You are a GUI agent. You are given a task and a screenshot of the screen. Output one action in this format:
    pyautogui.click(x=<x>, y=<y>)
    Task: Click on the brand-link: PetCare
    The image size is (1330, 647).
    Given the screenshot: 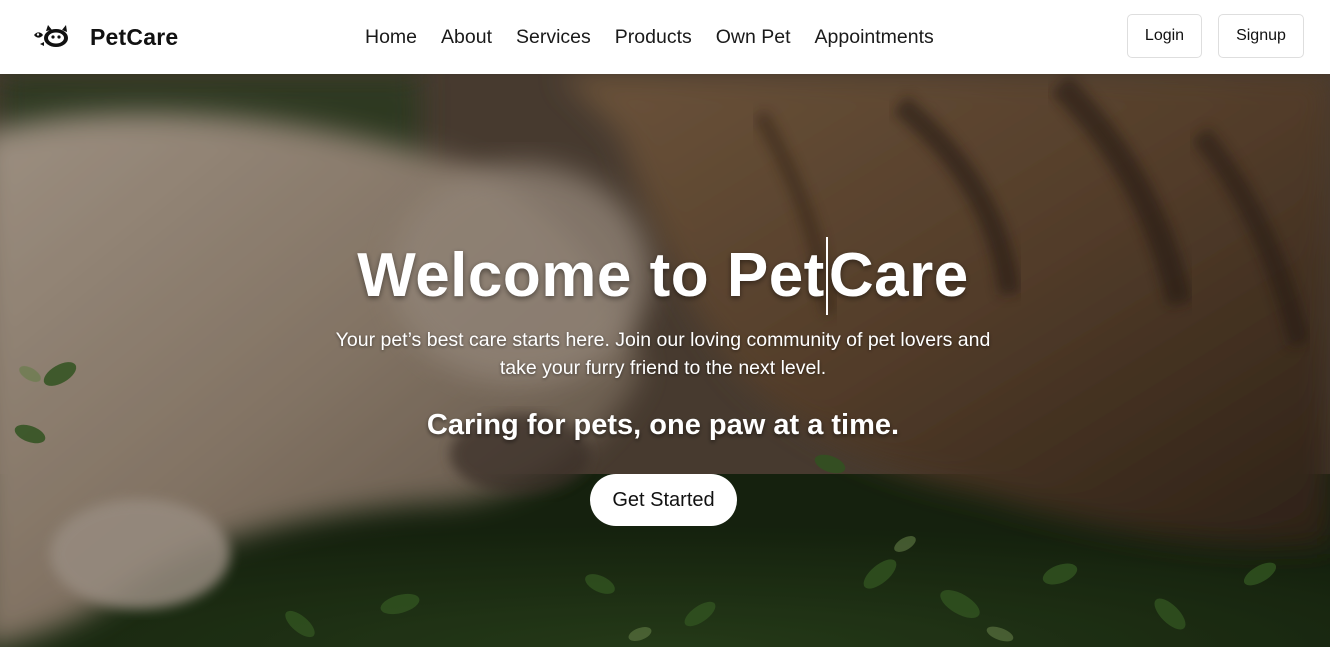 What is the action you would take?
    pyautogui.click(x=105, y=37)
    